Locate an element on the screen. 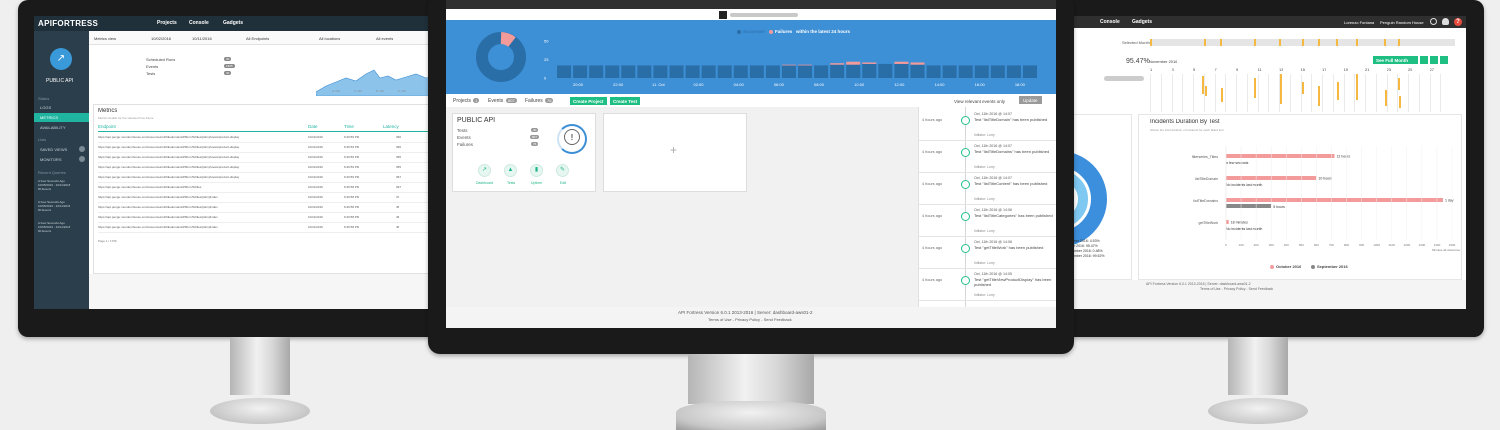 The height and width of the screenshot is (430, 1500). edit-icon: ✎ is located at coordinates (562, 170).